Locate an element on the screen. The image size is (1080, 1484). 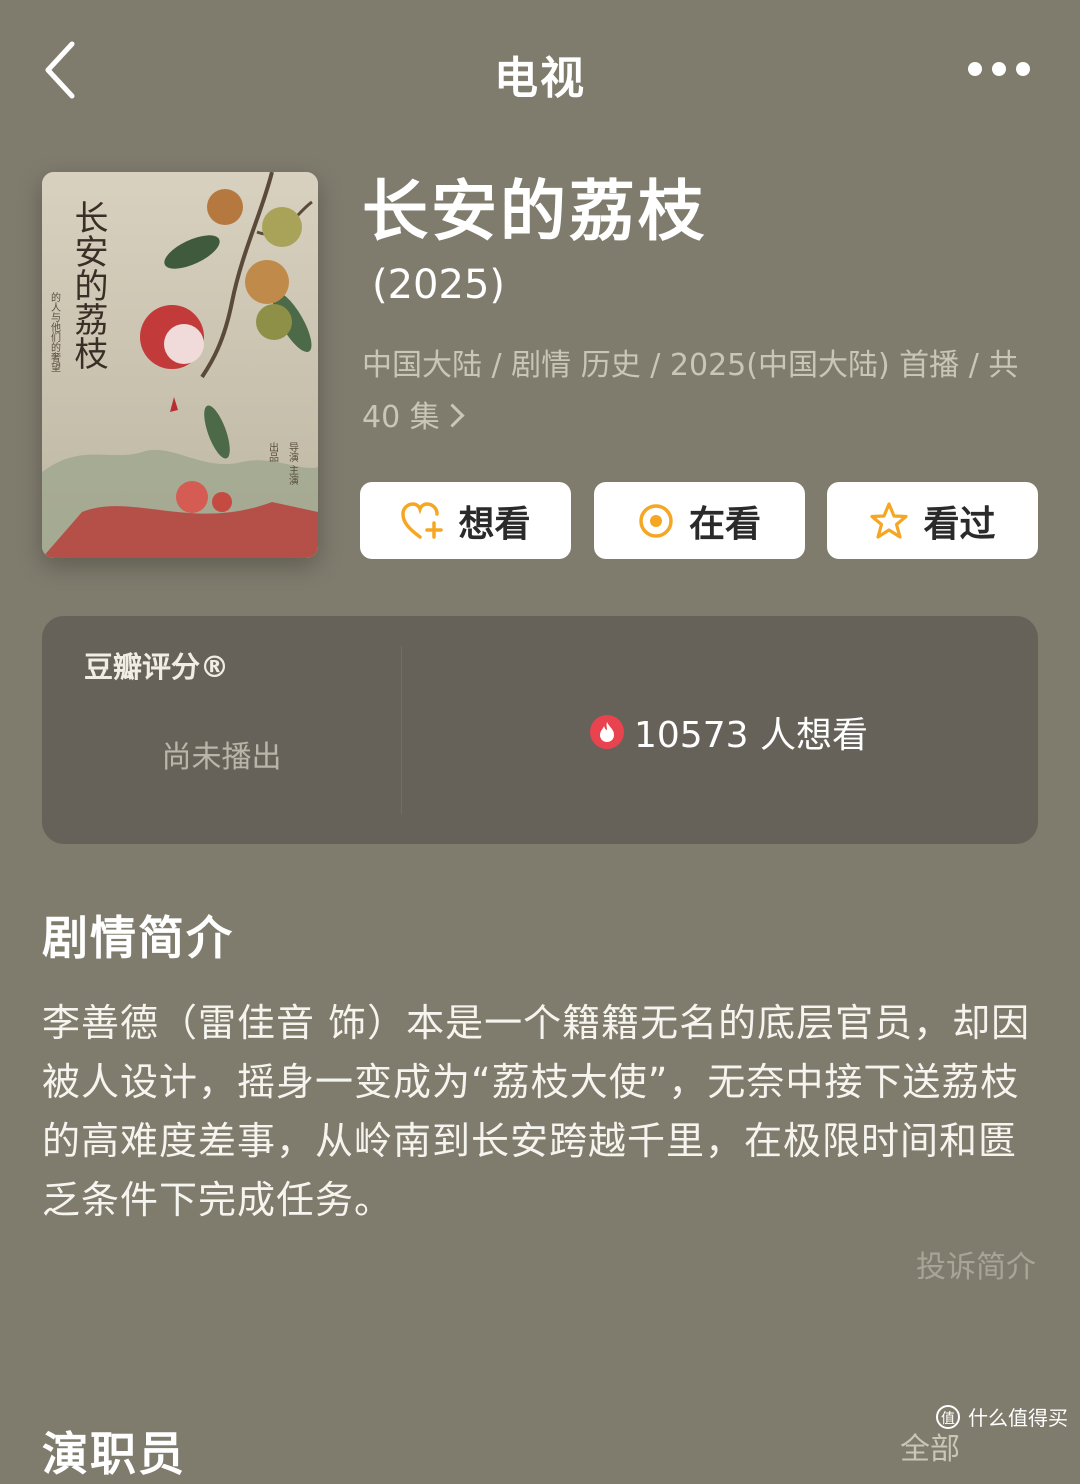
divider is located at coordinates (401, 730).